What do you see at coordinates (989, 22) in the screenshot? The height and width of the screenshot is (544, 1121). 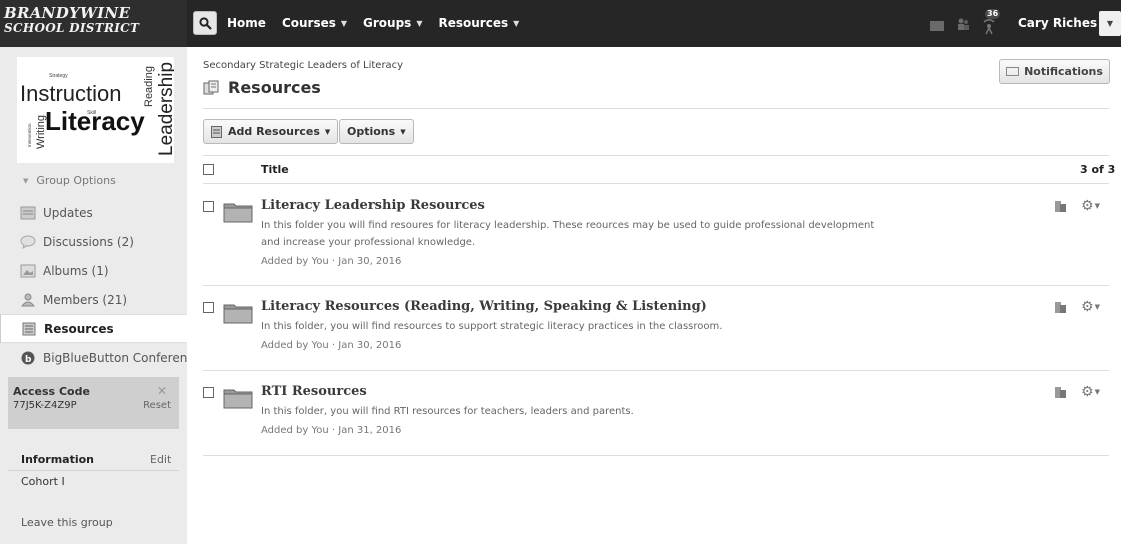 I see `notifications-icon: 36` at bounding box center [989, 22].